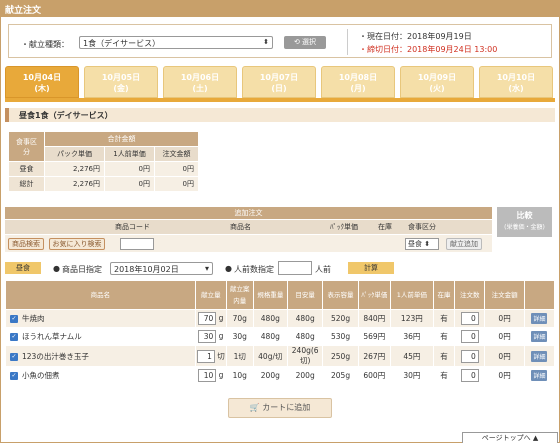 This screenshot has width=560, height=443. I want to click on tab-date-4: 10月08日 (月), so click(358, 82).